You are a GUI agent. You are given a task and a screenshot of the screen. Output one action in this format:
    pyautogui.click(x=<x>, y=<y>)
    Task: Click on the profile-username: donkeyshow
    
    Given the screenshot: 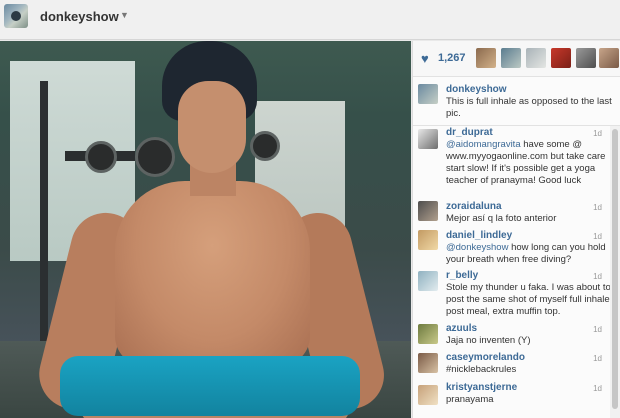 What is the action you would take?
    pyautogui.click(x=79, y=16)
    